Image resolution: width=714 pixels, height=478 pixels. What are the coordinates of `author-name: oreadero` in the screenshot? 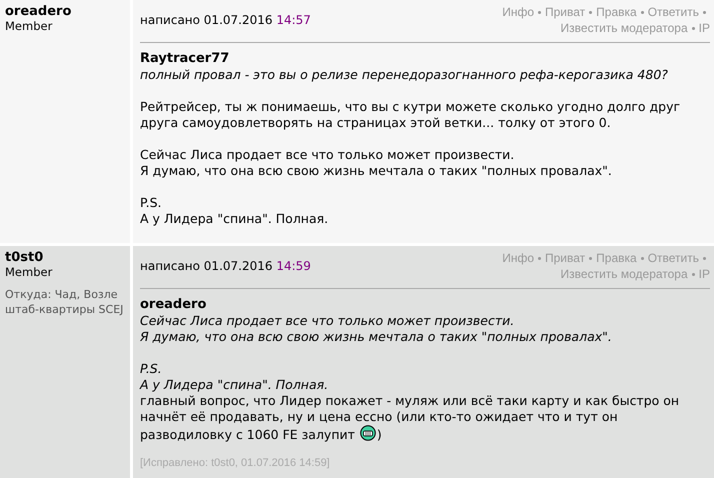 It's located at (65, 11).